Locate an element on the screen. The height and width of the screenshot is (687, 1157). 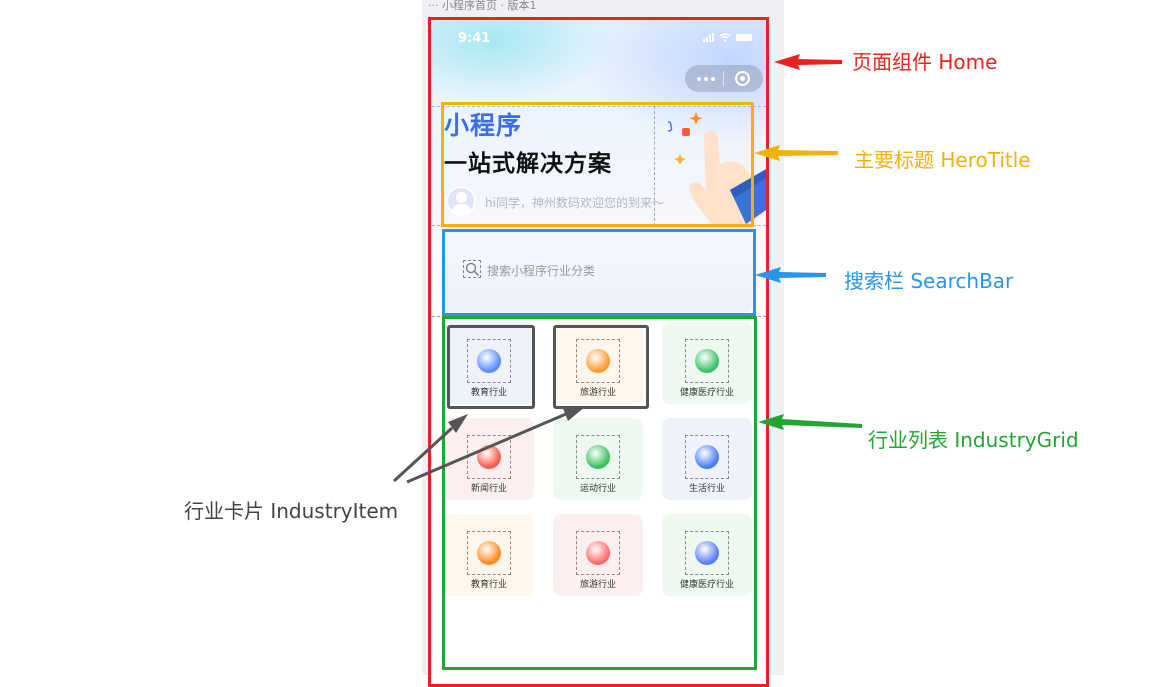
home-annotation: 页面组件 Home is located at coordinates (925, 62).